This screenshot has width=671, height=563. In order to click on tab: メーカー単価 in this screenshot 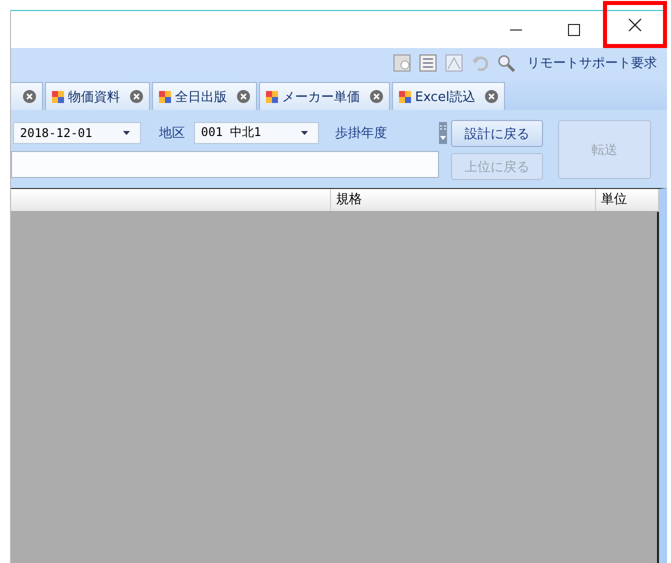, I will do `click(324, 96)`.